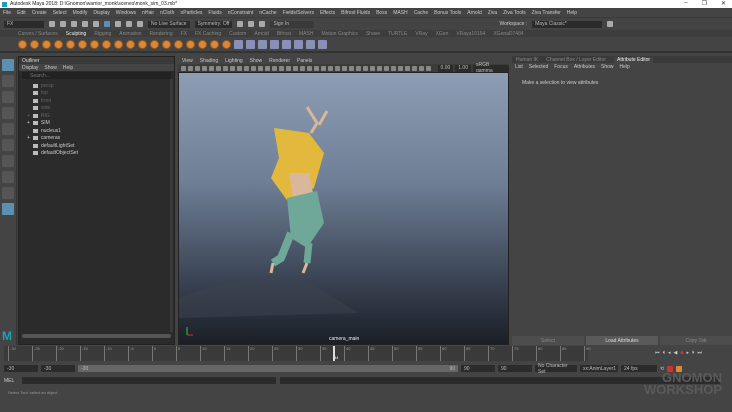 This screenshot has width=732, height=412. I want to click on viewport-menu-lighting: Lighting, so click(234, 61).